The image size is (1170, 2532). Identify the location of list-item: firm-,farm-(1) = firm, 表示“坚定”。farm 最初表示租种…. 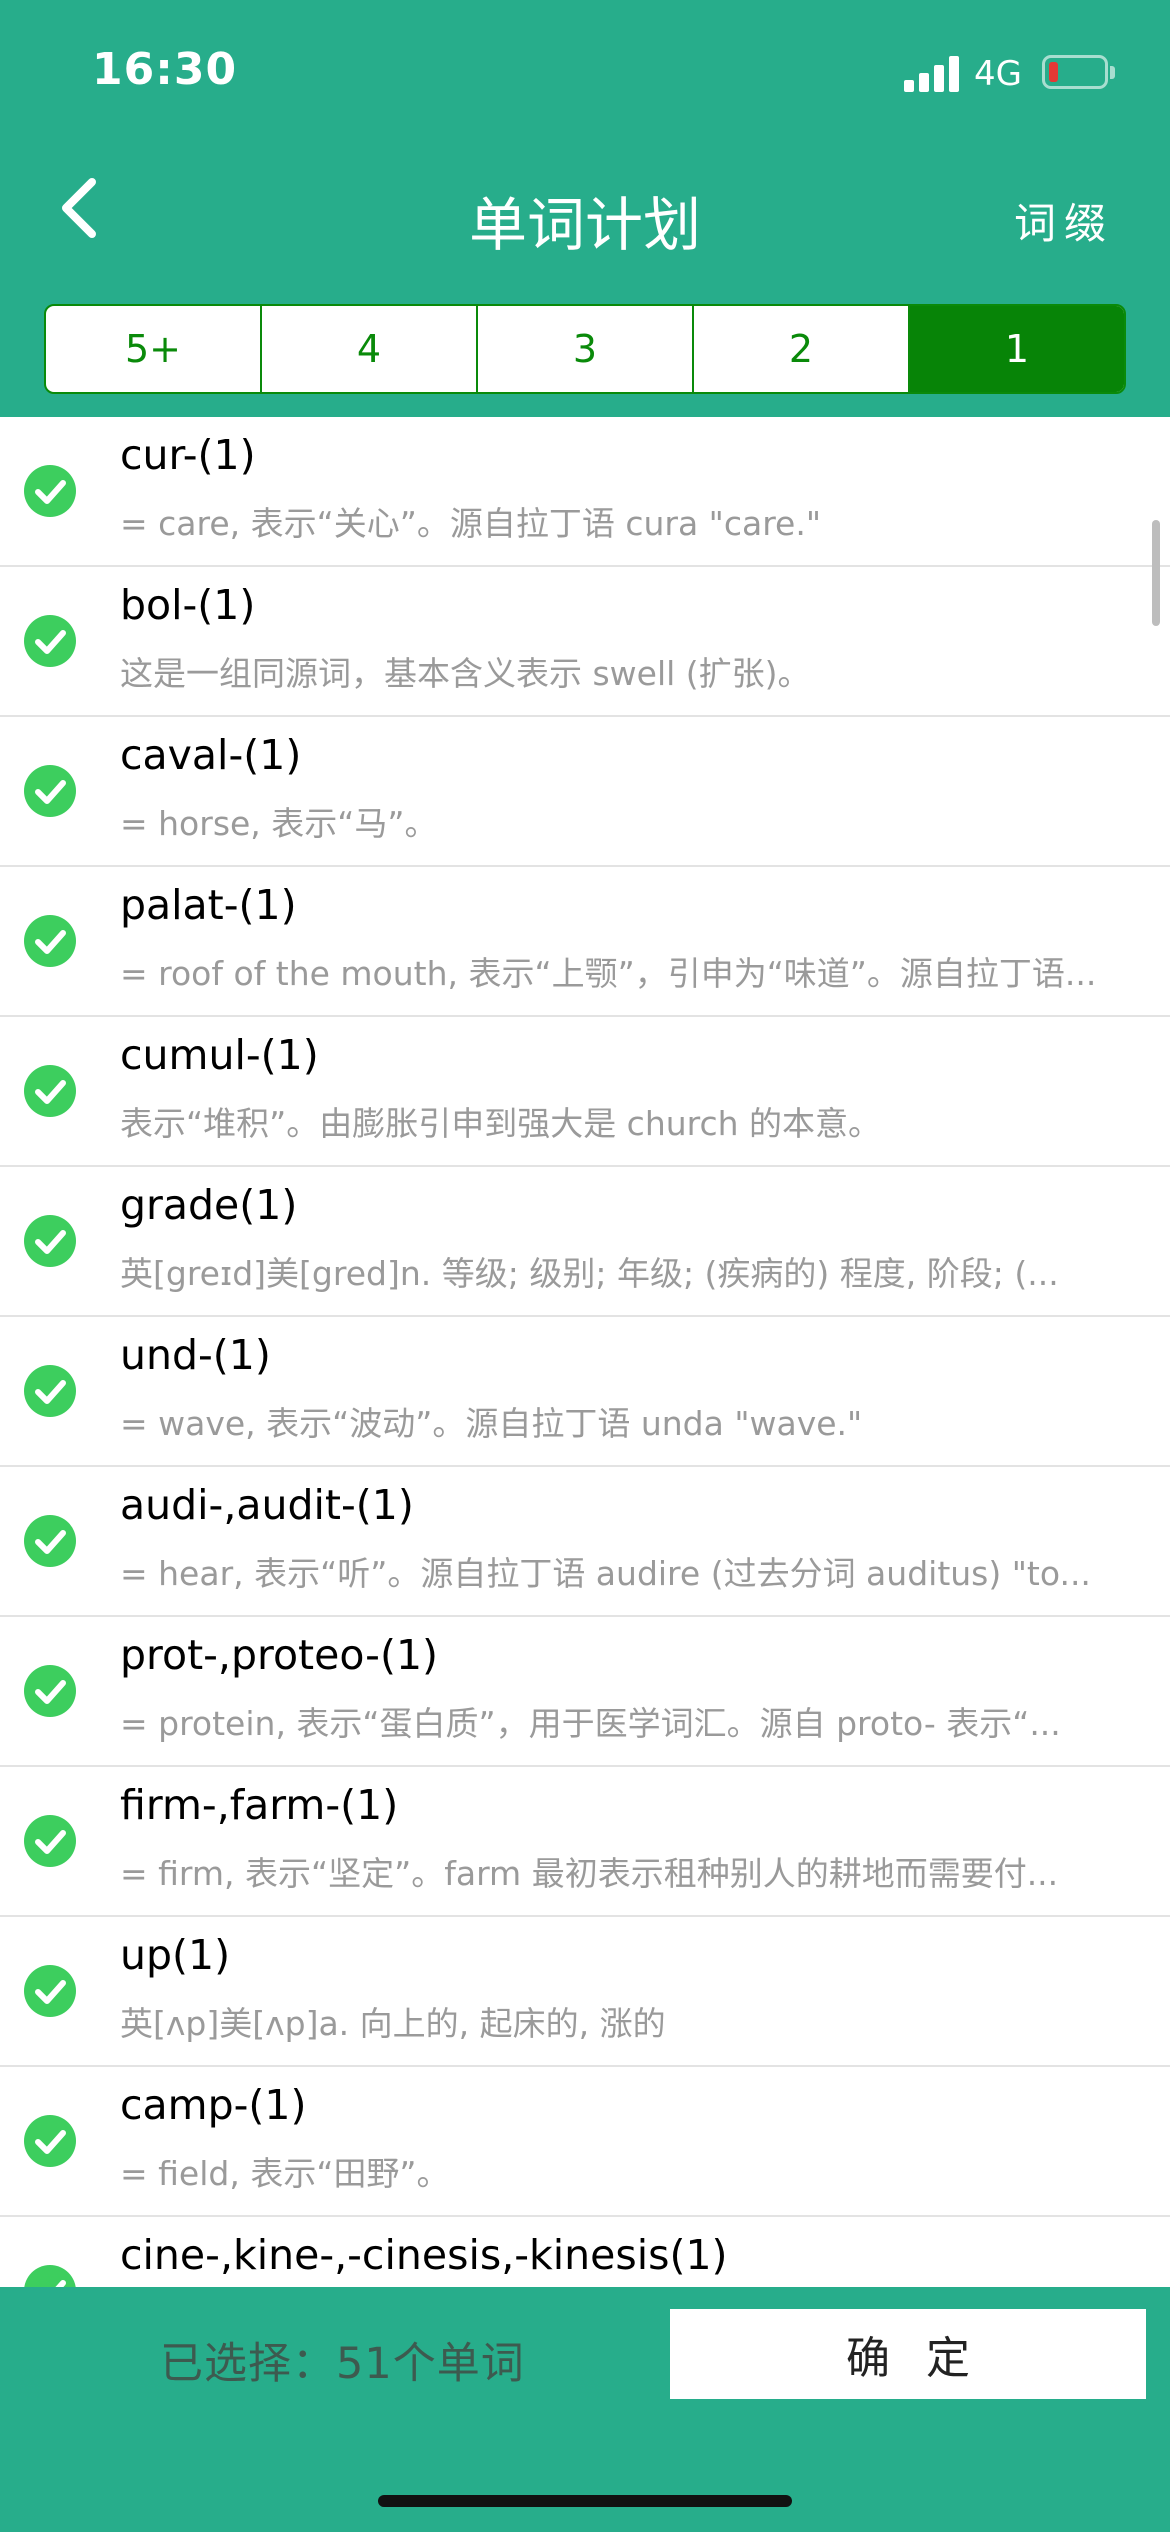
(585, 1842).